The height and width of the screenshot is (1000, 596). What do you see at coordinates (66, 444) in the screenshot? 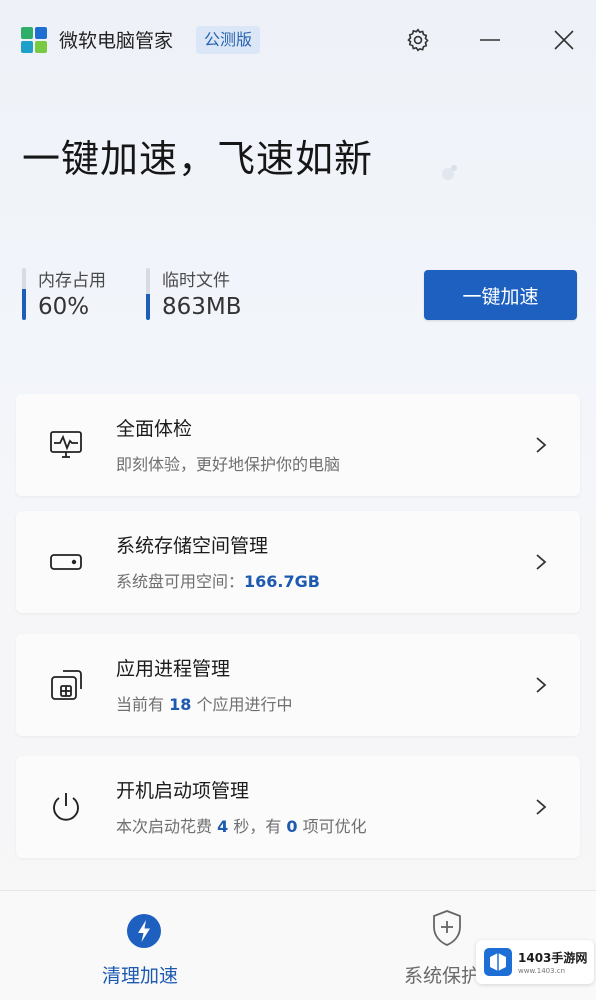
I see `monitor-heartbeat-icon` at bounding box center [66, 444].